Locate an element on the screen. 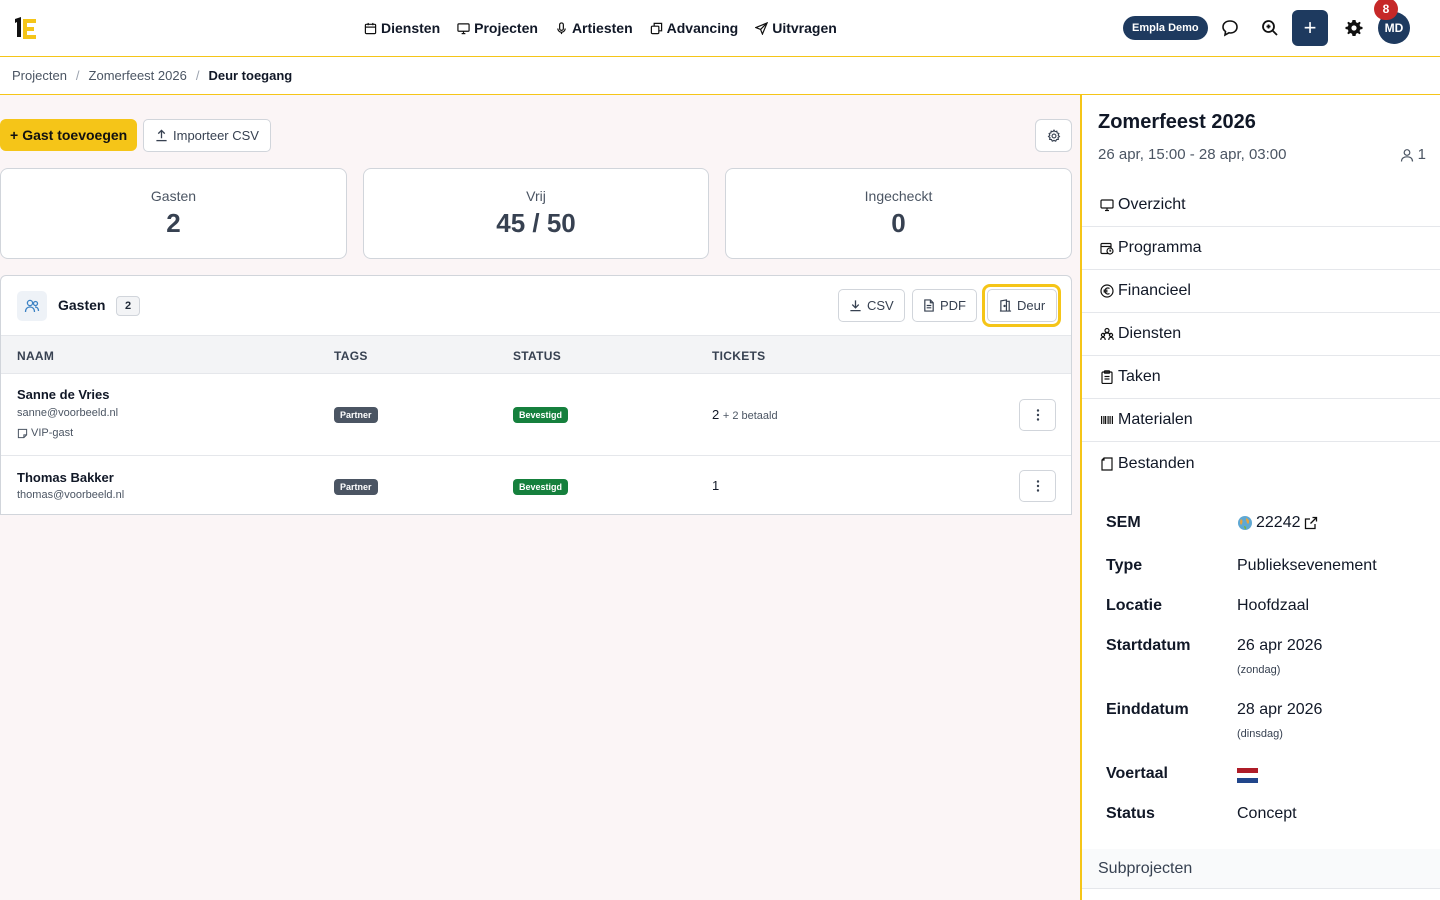  guest-note: VIP-gast is located at coordinates (45, 433).